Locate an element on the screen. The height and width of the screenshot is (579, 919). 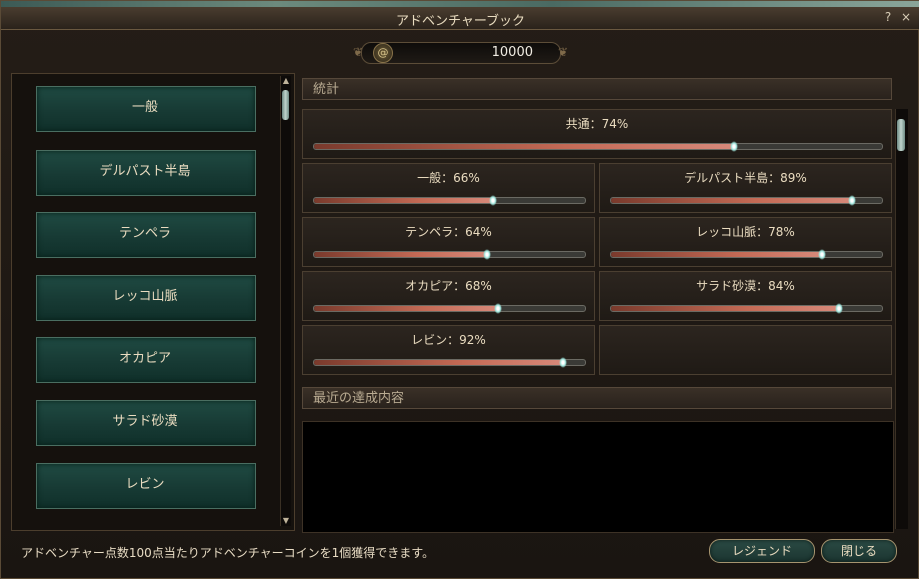
category-scrollbar: ▲ ▼ is located at coordinates (285, 301).